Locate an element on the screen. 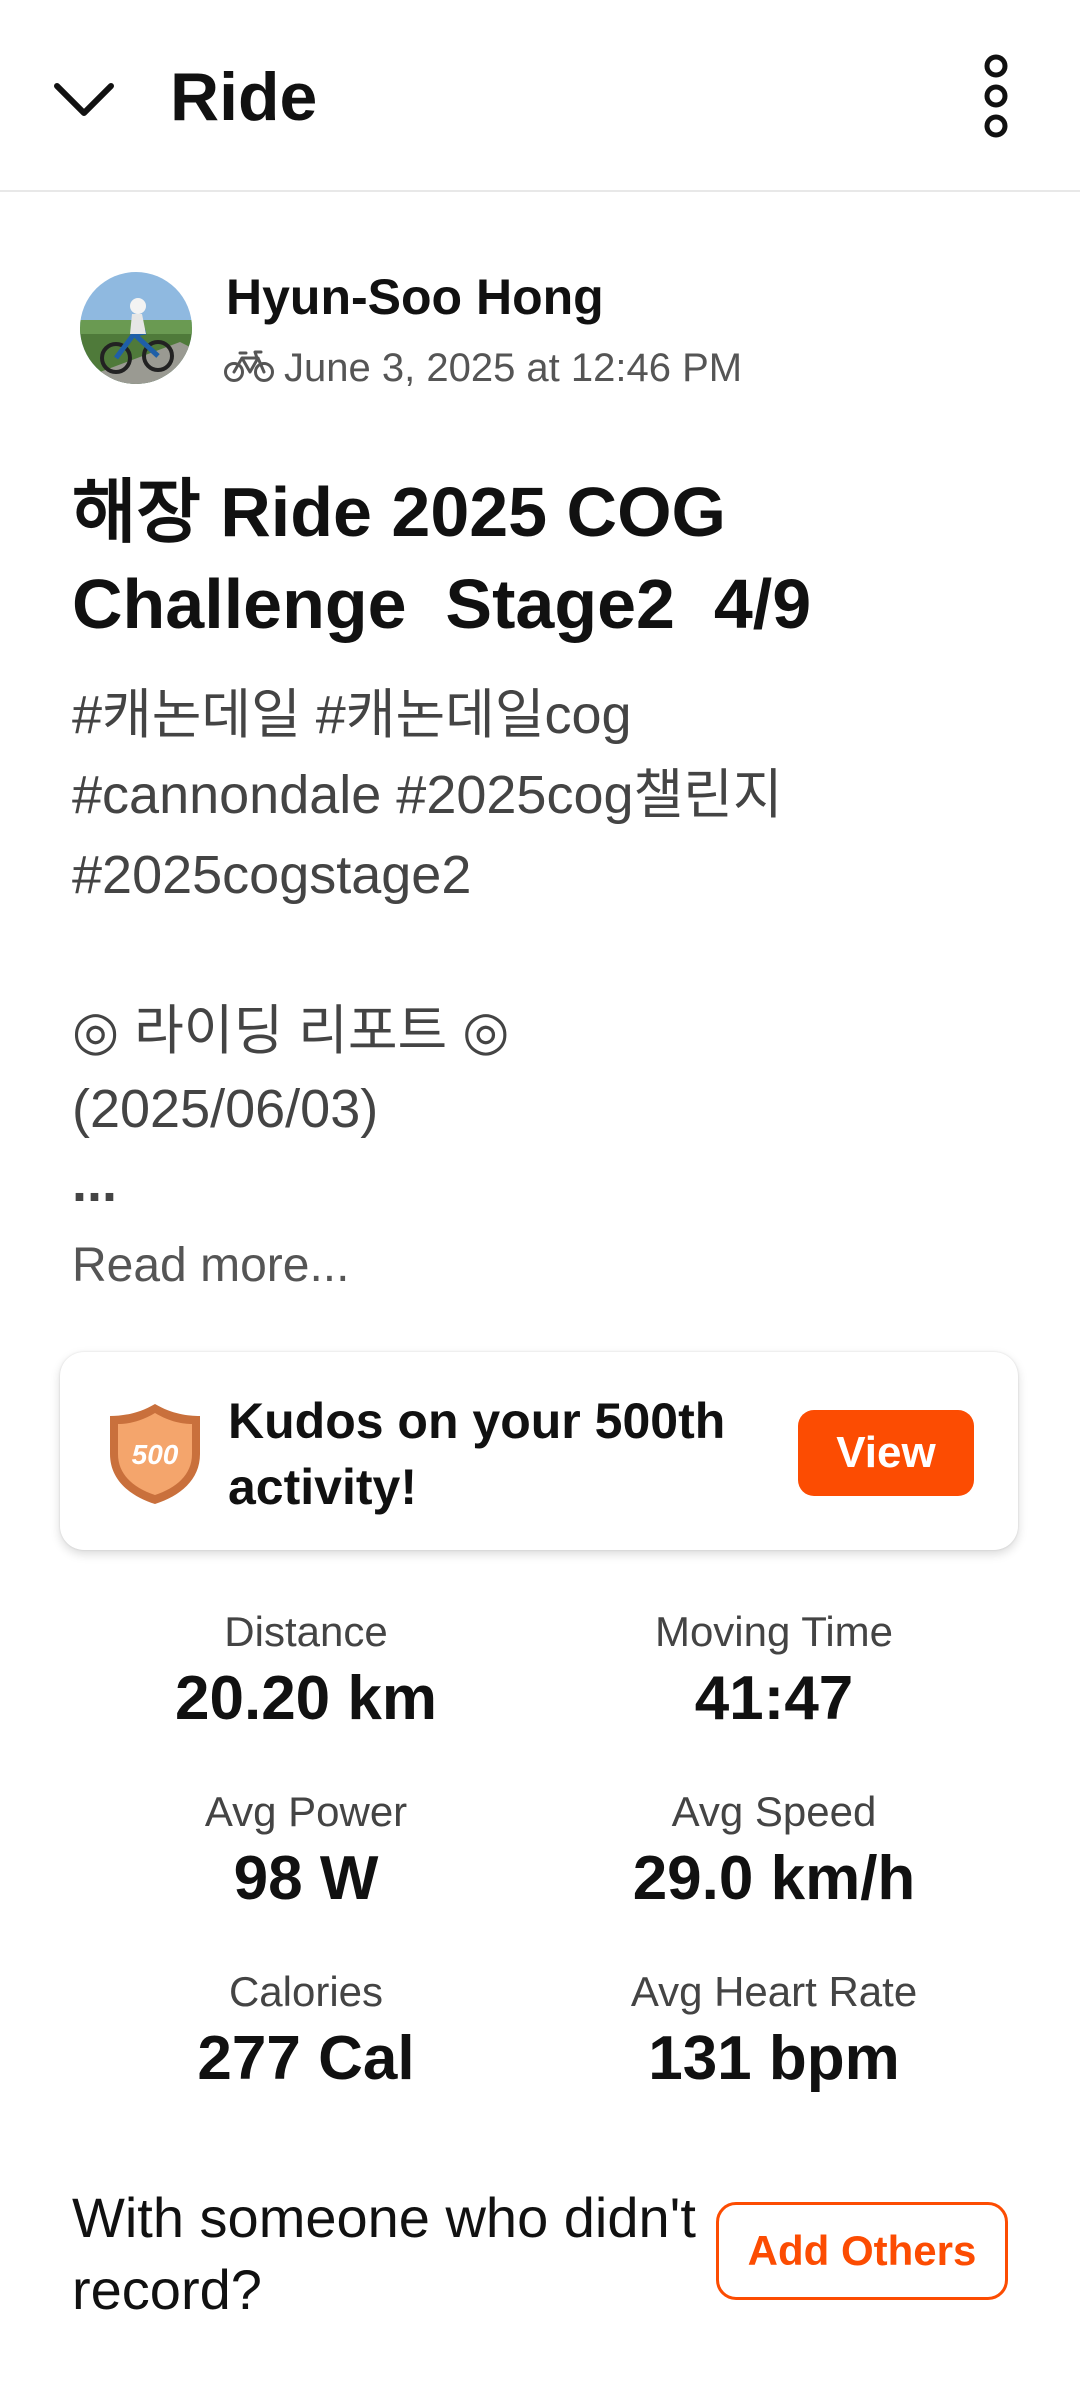  stat-distance: Distance 20.20 km is located at coordinates (306, 1671).